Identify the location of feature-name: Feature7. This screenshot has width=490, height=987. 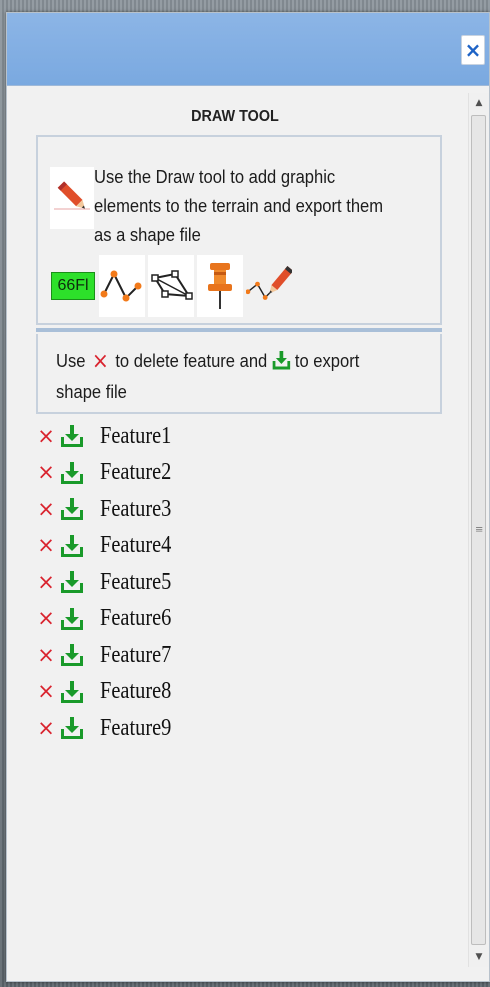
(135, 655).